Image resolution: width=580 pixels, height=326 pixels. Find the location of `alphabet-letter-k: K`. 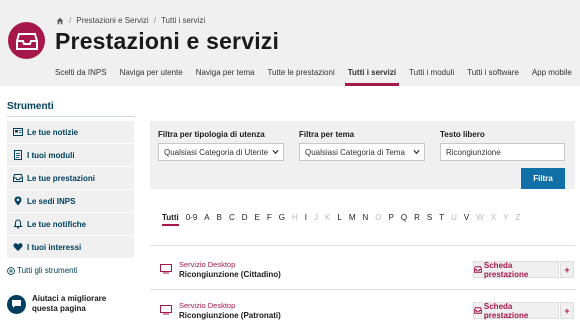

alphabet-letter-k: K is located at coordinates (328, 217).